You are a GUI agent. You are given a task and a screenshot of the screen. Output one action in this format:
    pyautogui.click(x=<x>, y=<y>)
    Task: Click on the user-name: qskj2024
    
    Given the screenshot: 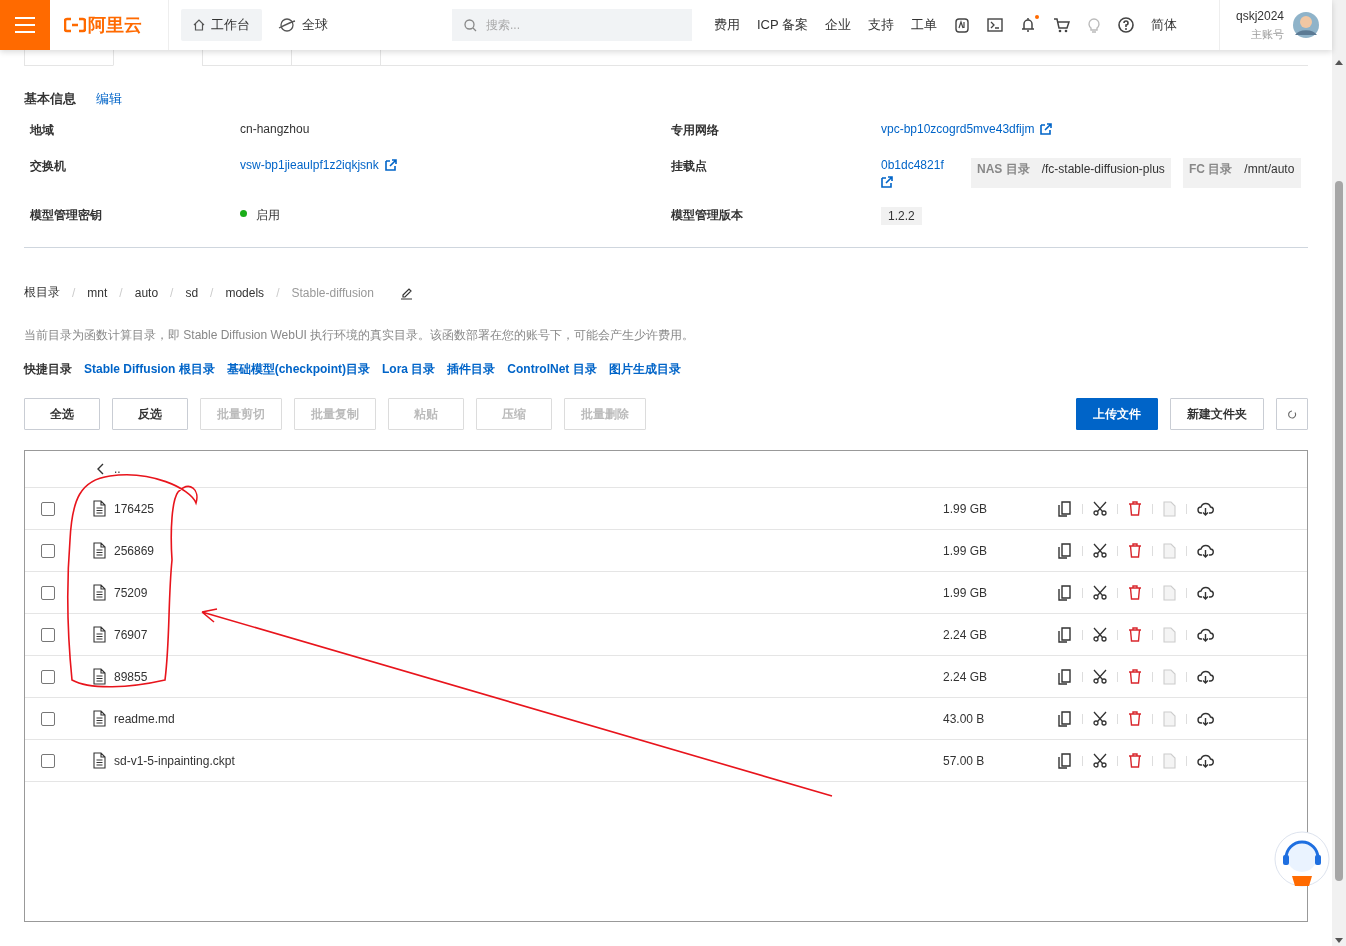 What is the action you would take?
    pyautogui.click(x=1259, y=15)
    